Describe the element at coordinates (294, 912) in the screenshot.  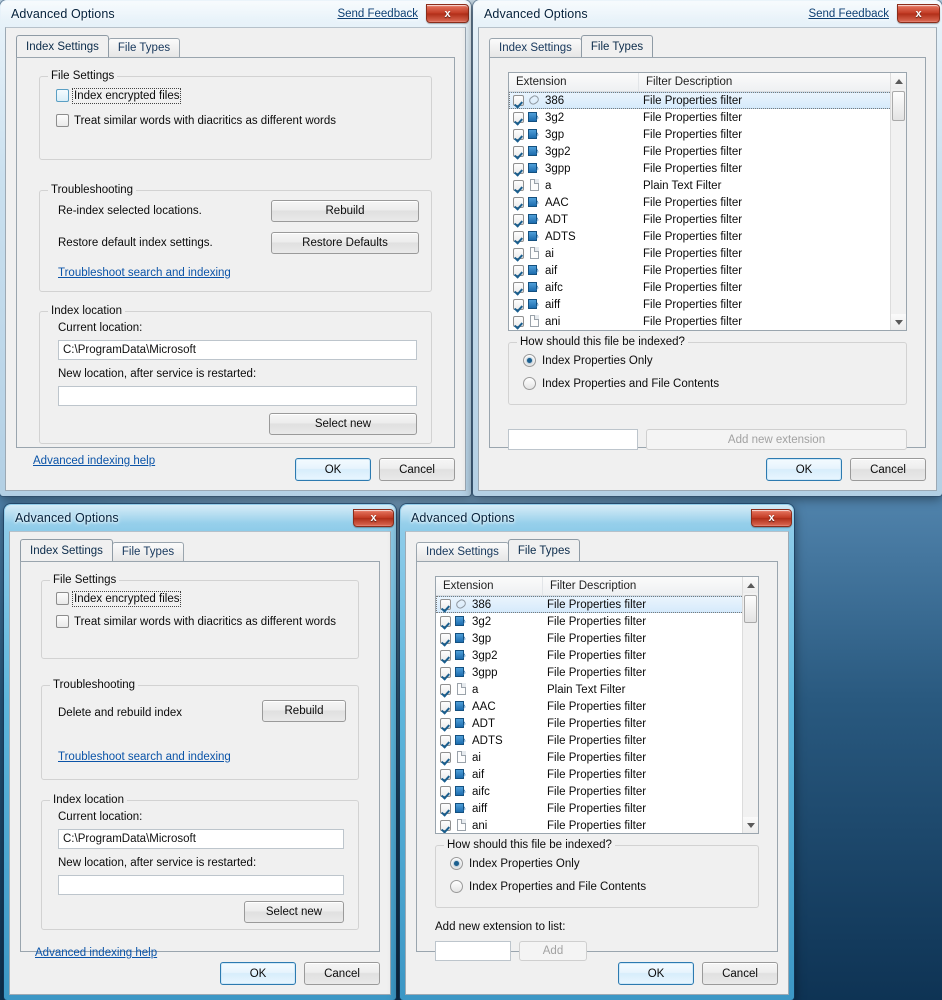
I see `select-new-button: Select new` at that location.